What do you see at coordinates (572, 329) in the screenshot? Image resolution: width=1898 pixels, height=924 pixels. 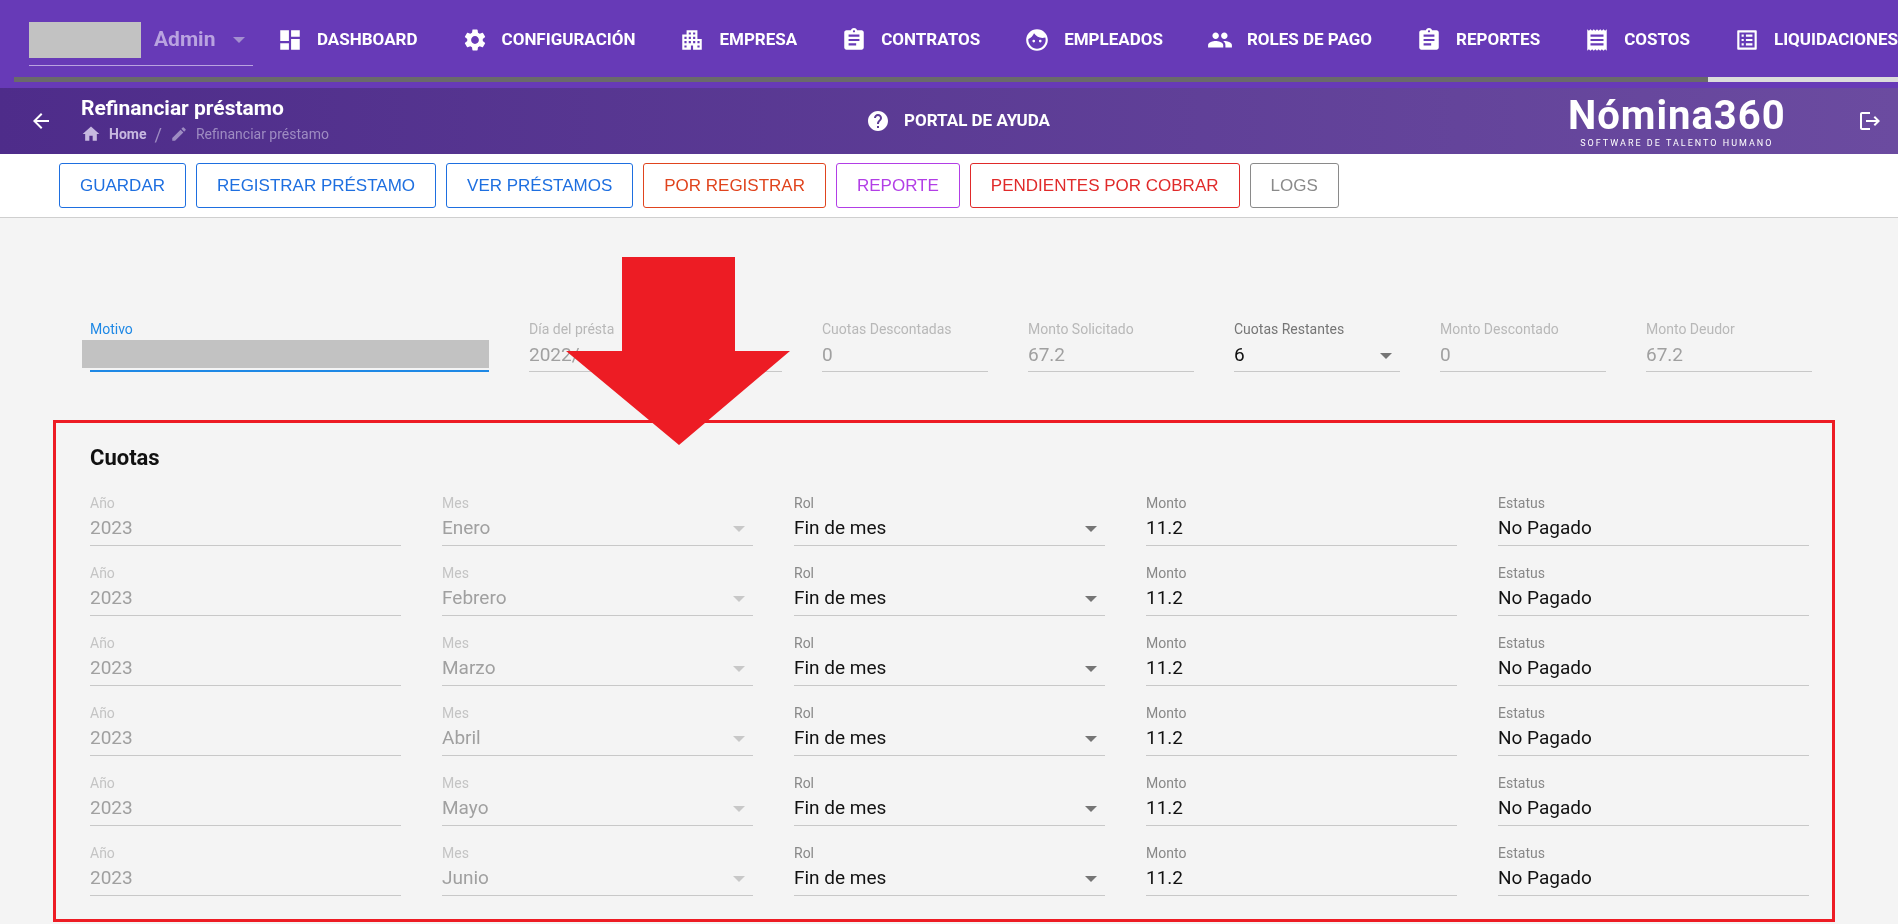 I see `field-label: Día del présta` at bounding box center [572, 329].